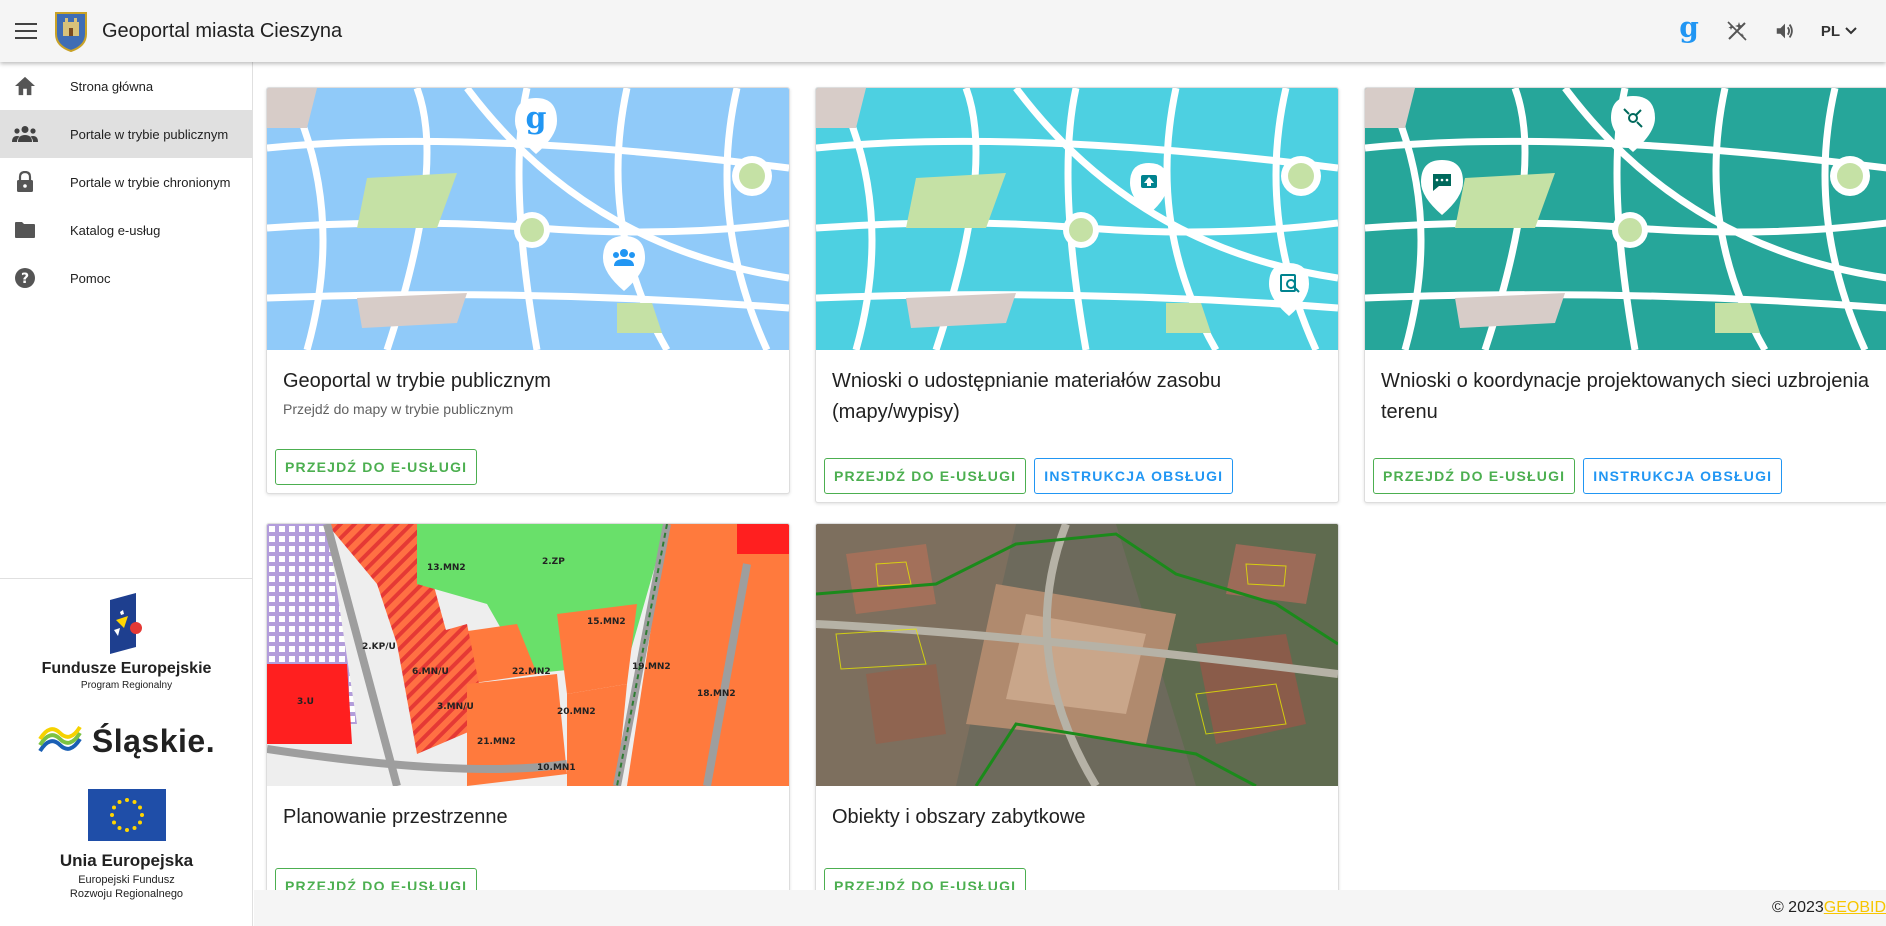  What do you see at coordinates (1077, 655) in the screenshot?
I see `heritage-sites-aerial-image` at bounding box center [1077, 655].